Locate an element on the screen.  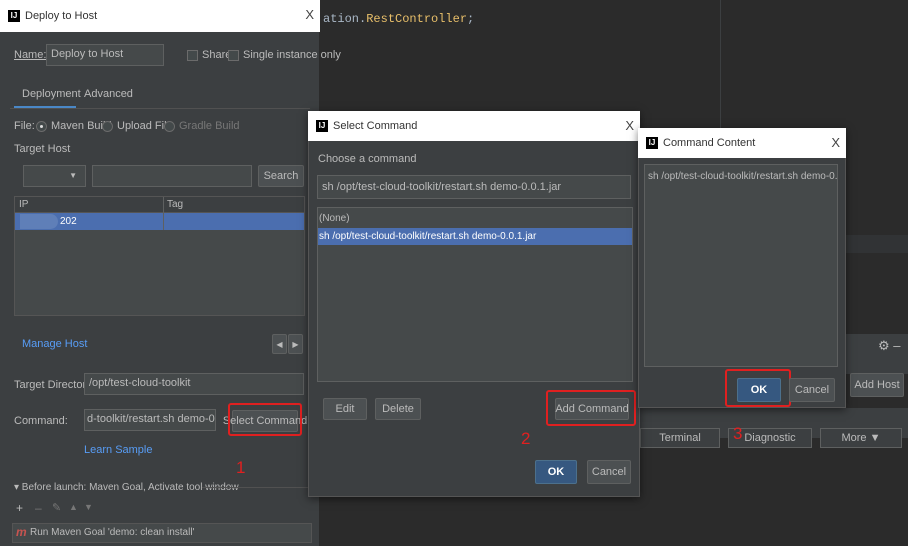
maven-icon: m is located at coordinates (21, 532).